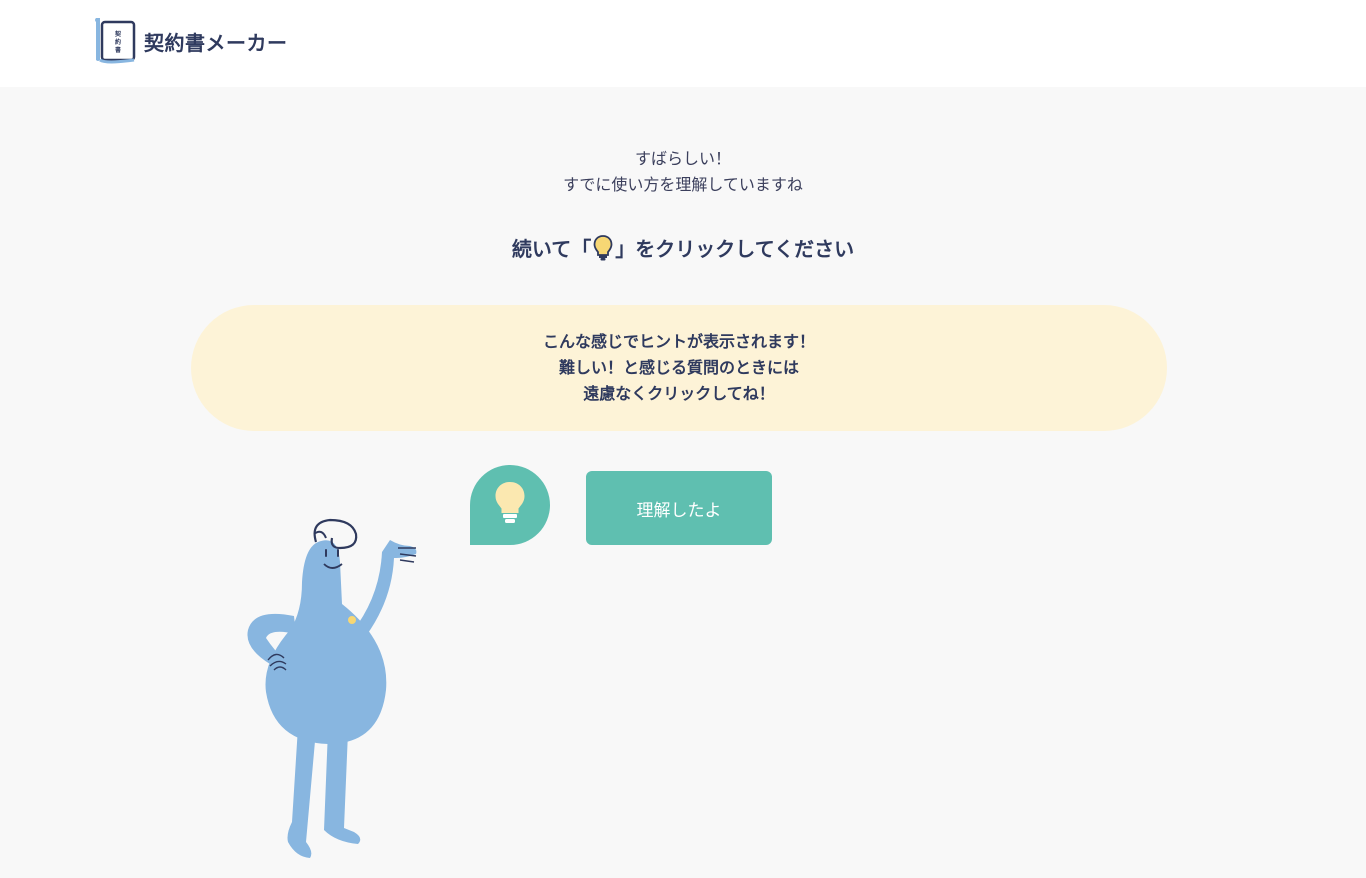 The image size is (1366, 878). Describe the element at coordinates (682, 158) in the screenshot. I see `intro-line-1: すばらしい！` at that location.